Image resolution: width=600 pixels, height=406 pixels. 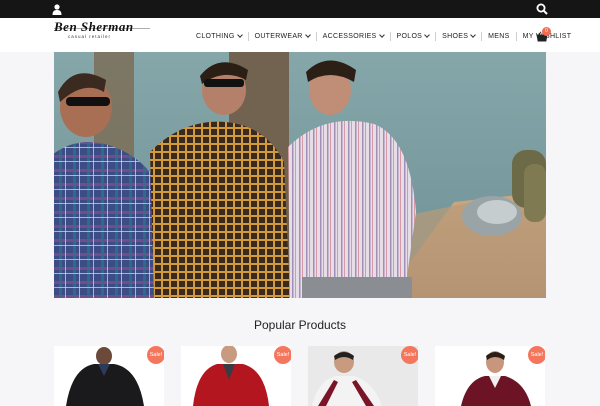 What do you see at coordinates (546, 31) in the screenshot?
I see `cart-count-badge: 0` at bounding box center [546, 31].